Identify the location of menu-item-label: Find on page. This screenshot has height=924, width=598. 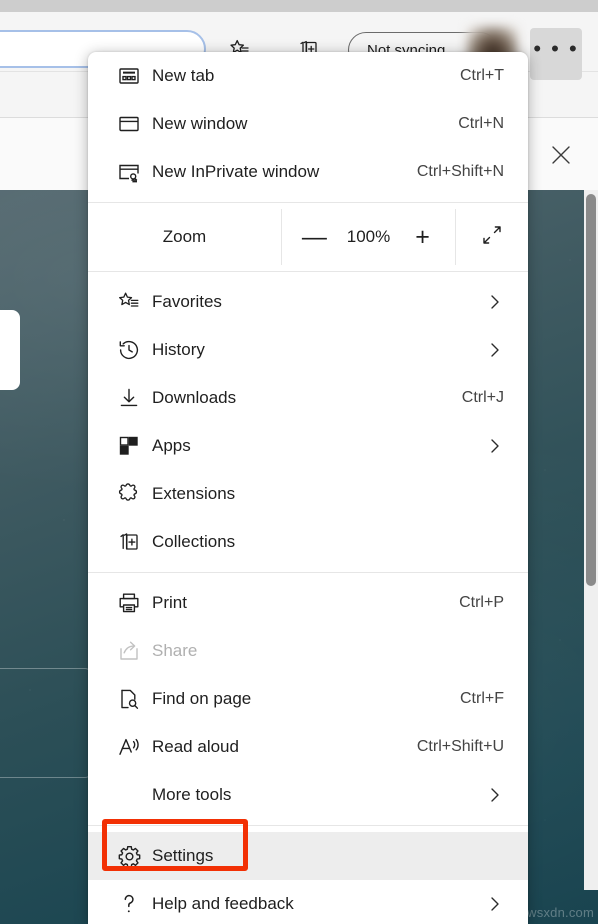
(202, 698).